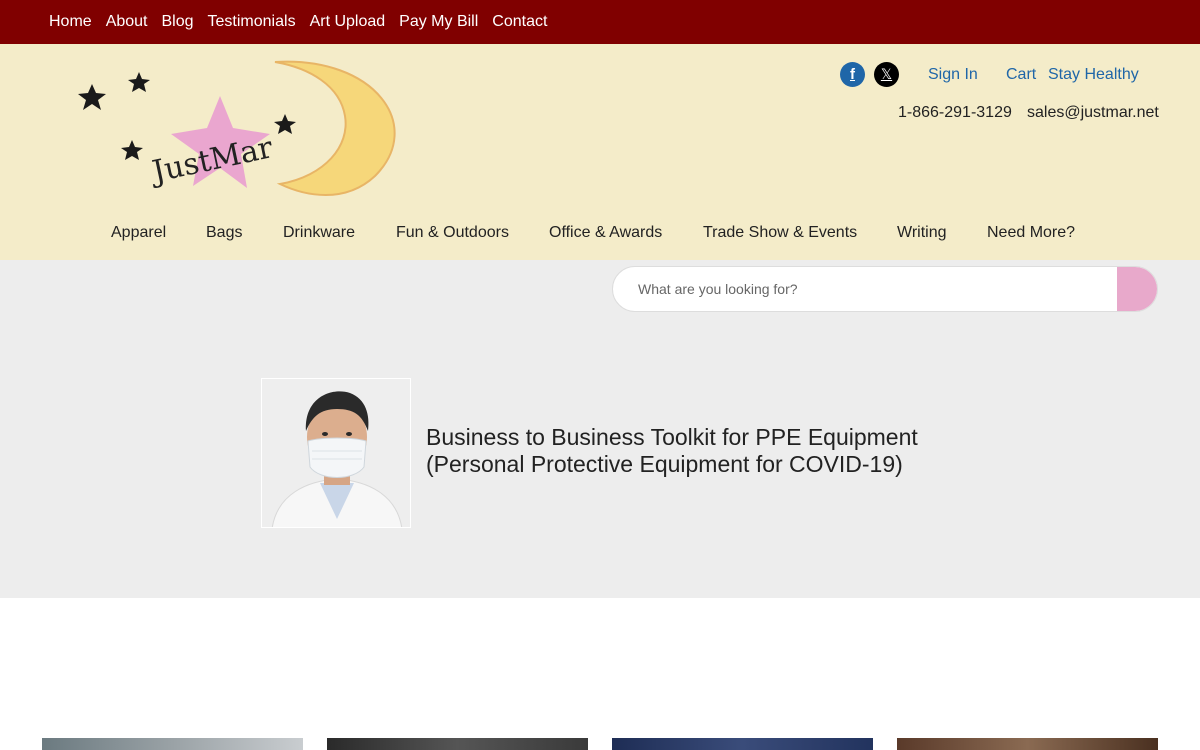  Describe the element at coordinates (1031, 233) in the screenshot. I see `category-need-more: Need More?` at that location.